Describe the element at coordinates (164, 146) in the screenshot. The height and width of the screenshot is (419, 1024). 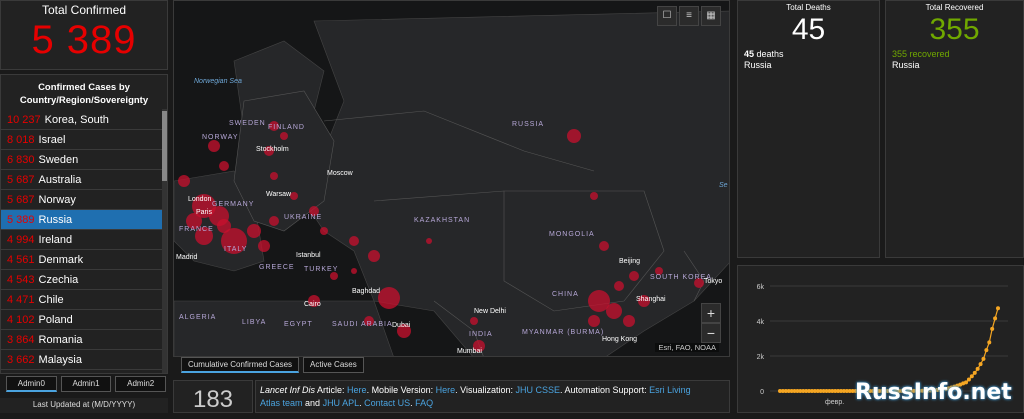
I see `scrollbar-thumb` at that location.